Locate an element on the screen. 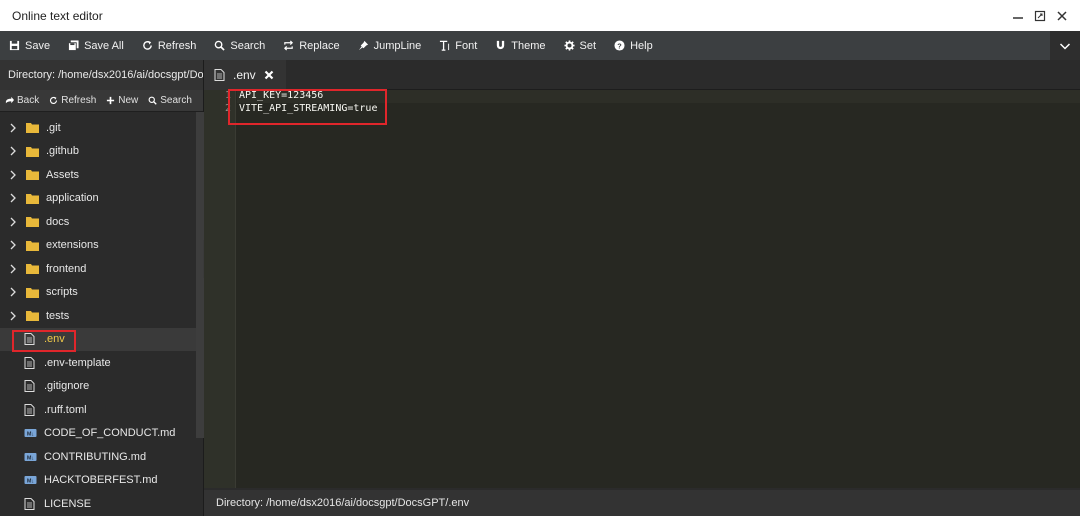 The height and width of the screenshot is (516, 1080). folder-name: docs is located at coordinates (58, 221).